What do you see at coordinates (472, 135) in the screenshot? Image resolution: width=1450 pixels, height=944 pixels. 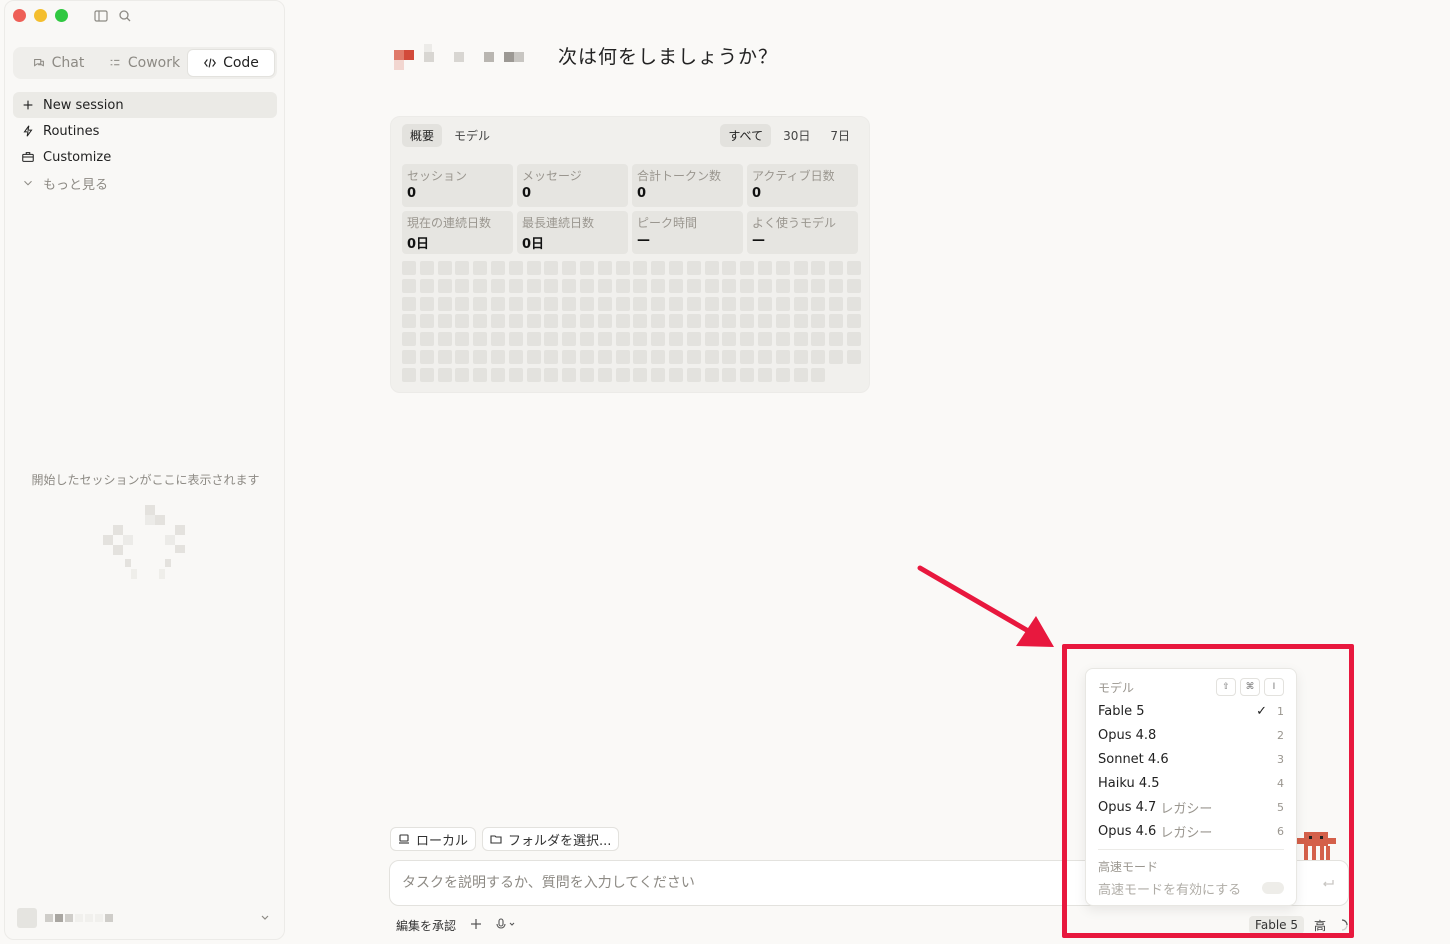 I see `tab-models: モデル` at bounding box center [472, 135].